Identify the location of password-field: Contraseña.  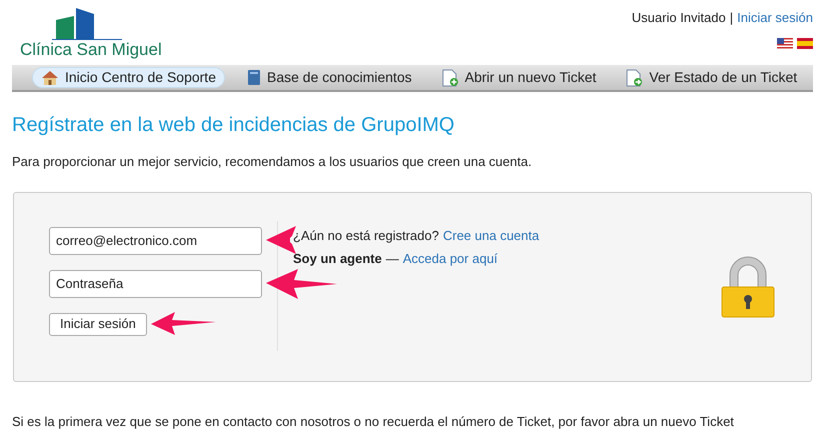
(155, 284).